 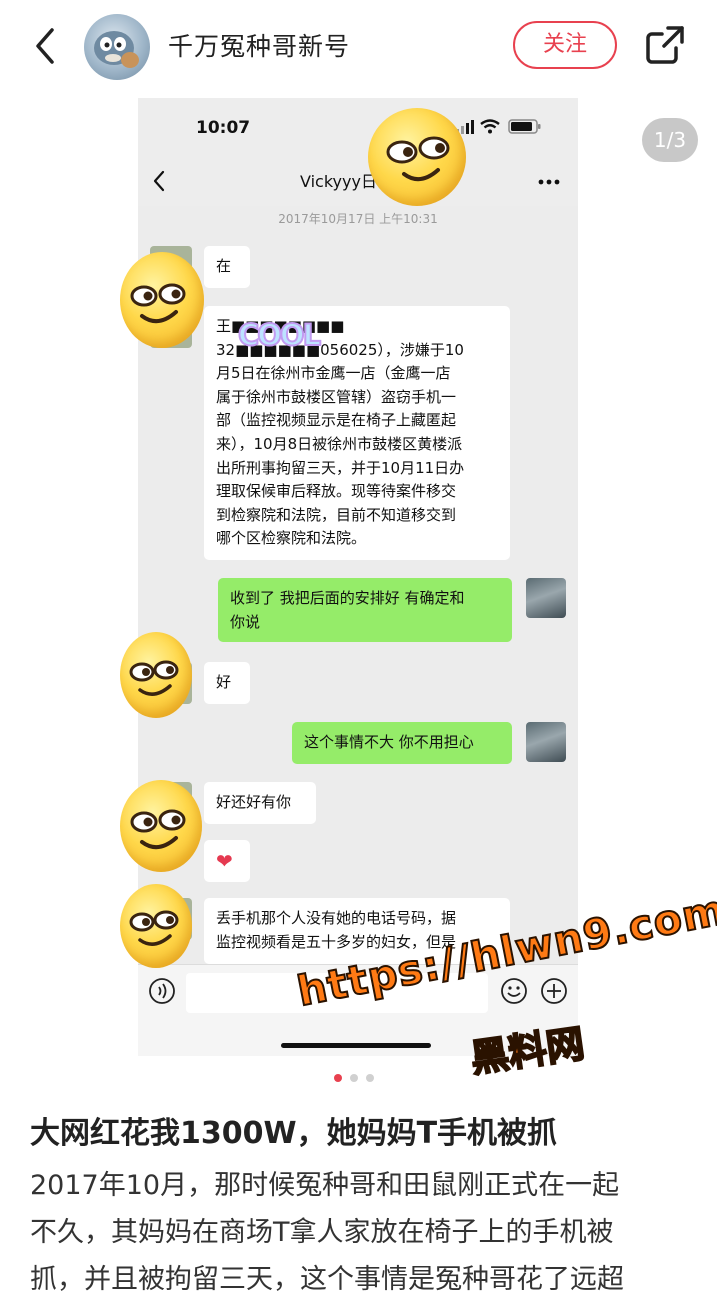 What do you see at coordinates (490, 126) in the screenshot?
I see `wifi-icon` at bounding box center [490, 126].